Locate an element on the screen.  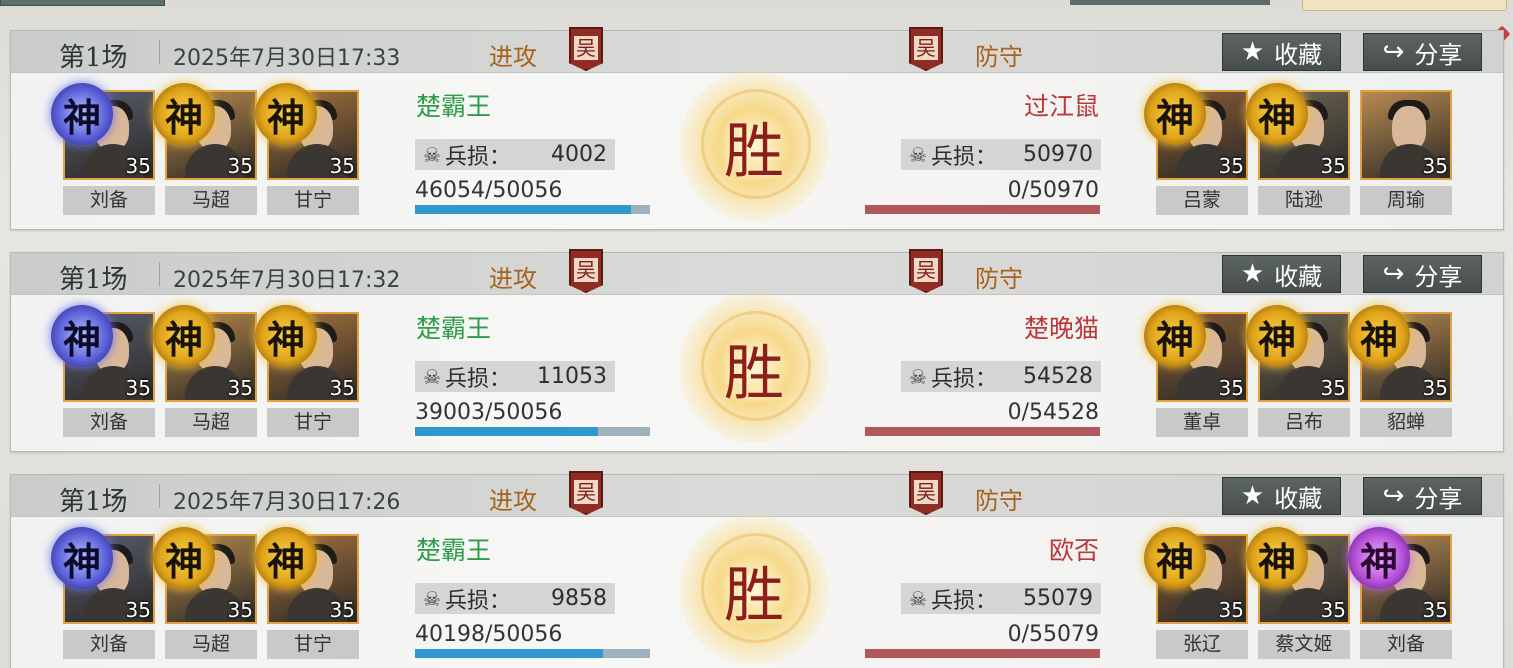
hero-name: 马超 is located at coordinates (211, 644).